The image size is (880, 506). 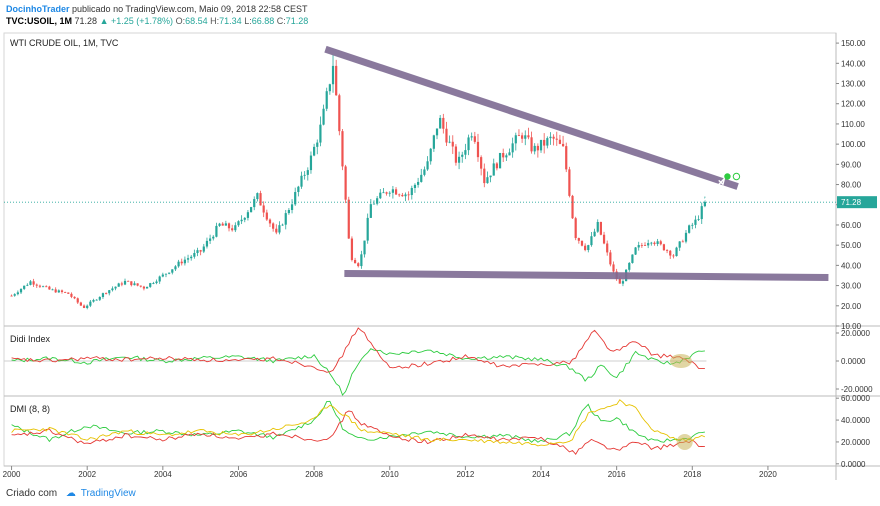 I want to click on last-price-badge-text: 71.28, so click(x=851, y=202).